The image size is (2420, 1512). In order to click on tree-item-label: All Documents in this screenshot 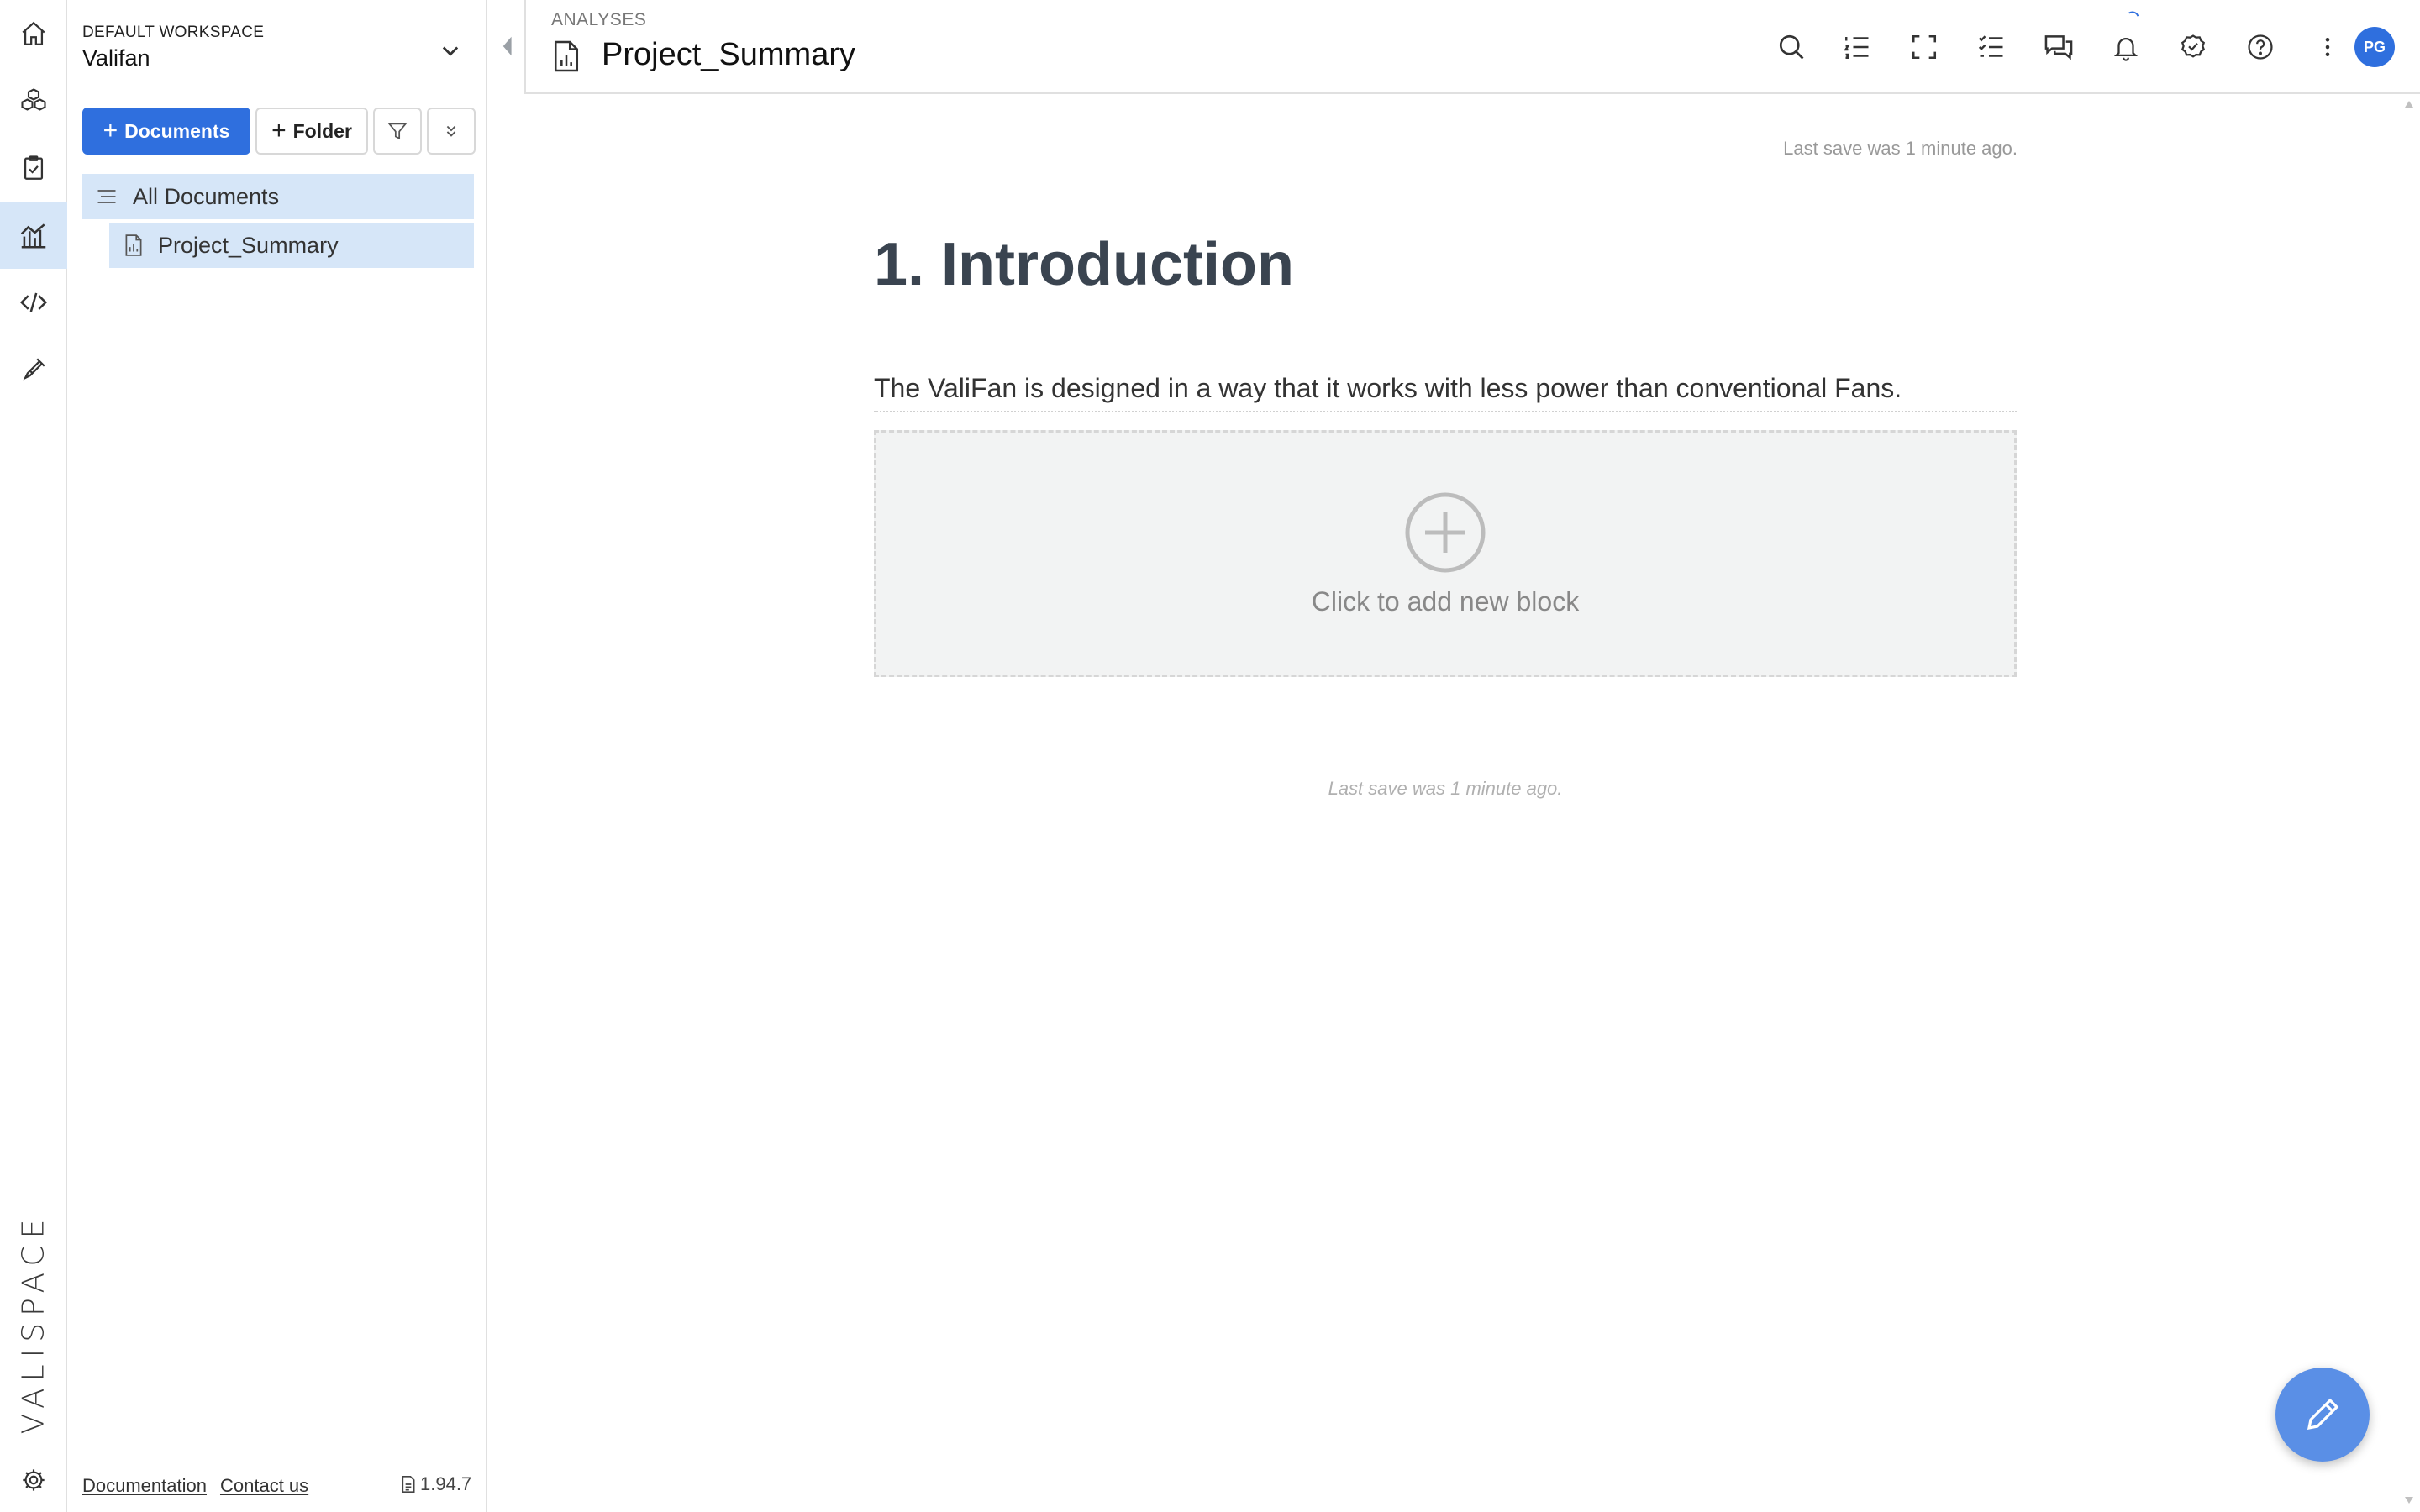, I will do `click(206, 196)`.